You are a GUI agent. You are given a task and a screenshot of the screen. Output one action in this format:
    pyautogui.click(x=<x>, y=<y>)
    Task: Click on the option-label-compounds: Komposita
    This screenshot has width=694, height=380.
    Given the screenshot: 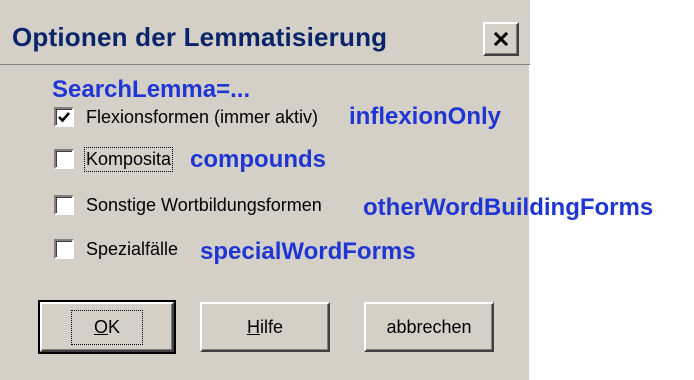 What is the action you would take?
    pyautogui.click(x=128, y=159)
    